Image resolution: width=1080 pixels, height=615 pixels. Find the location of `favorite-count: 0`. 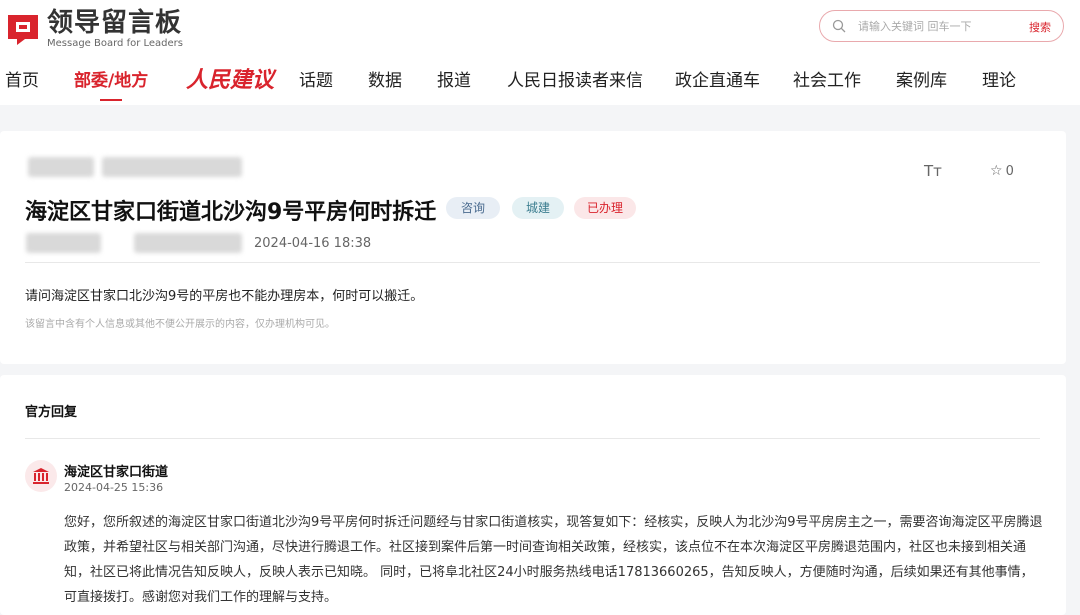

favorite-count: 0 is located at coordinates (1009, 171).